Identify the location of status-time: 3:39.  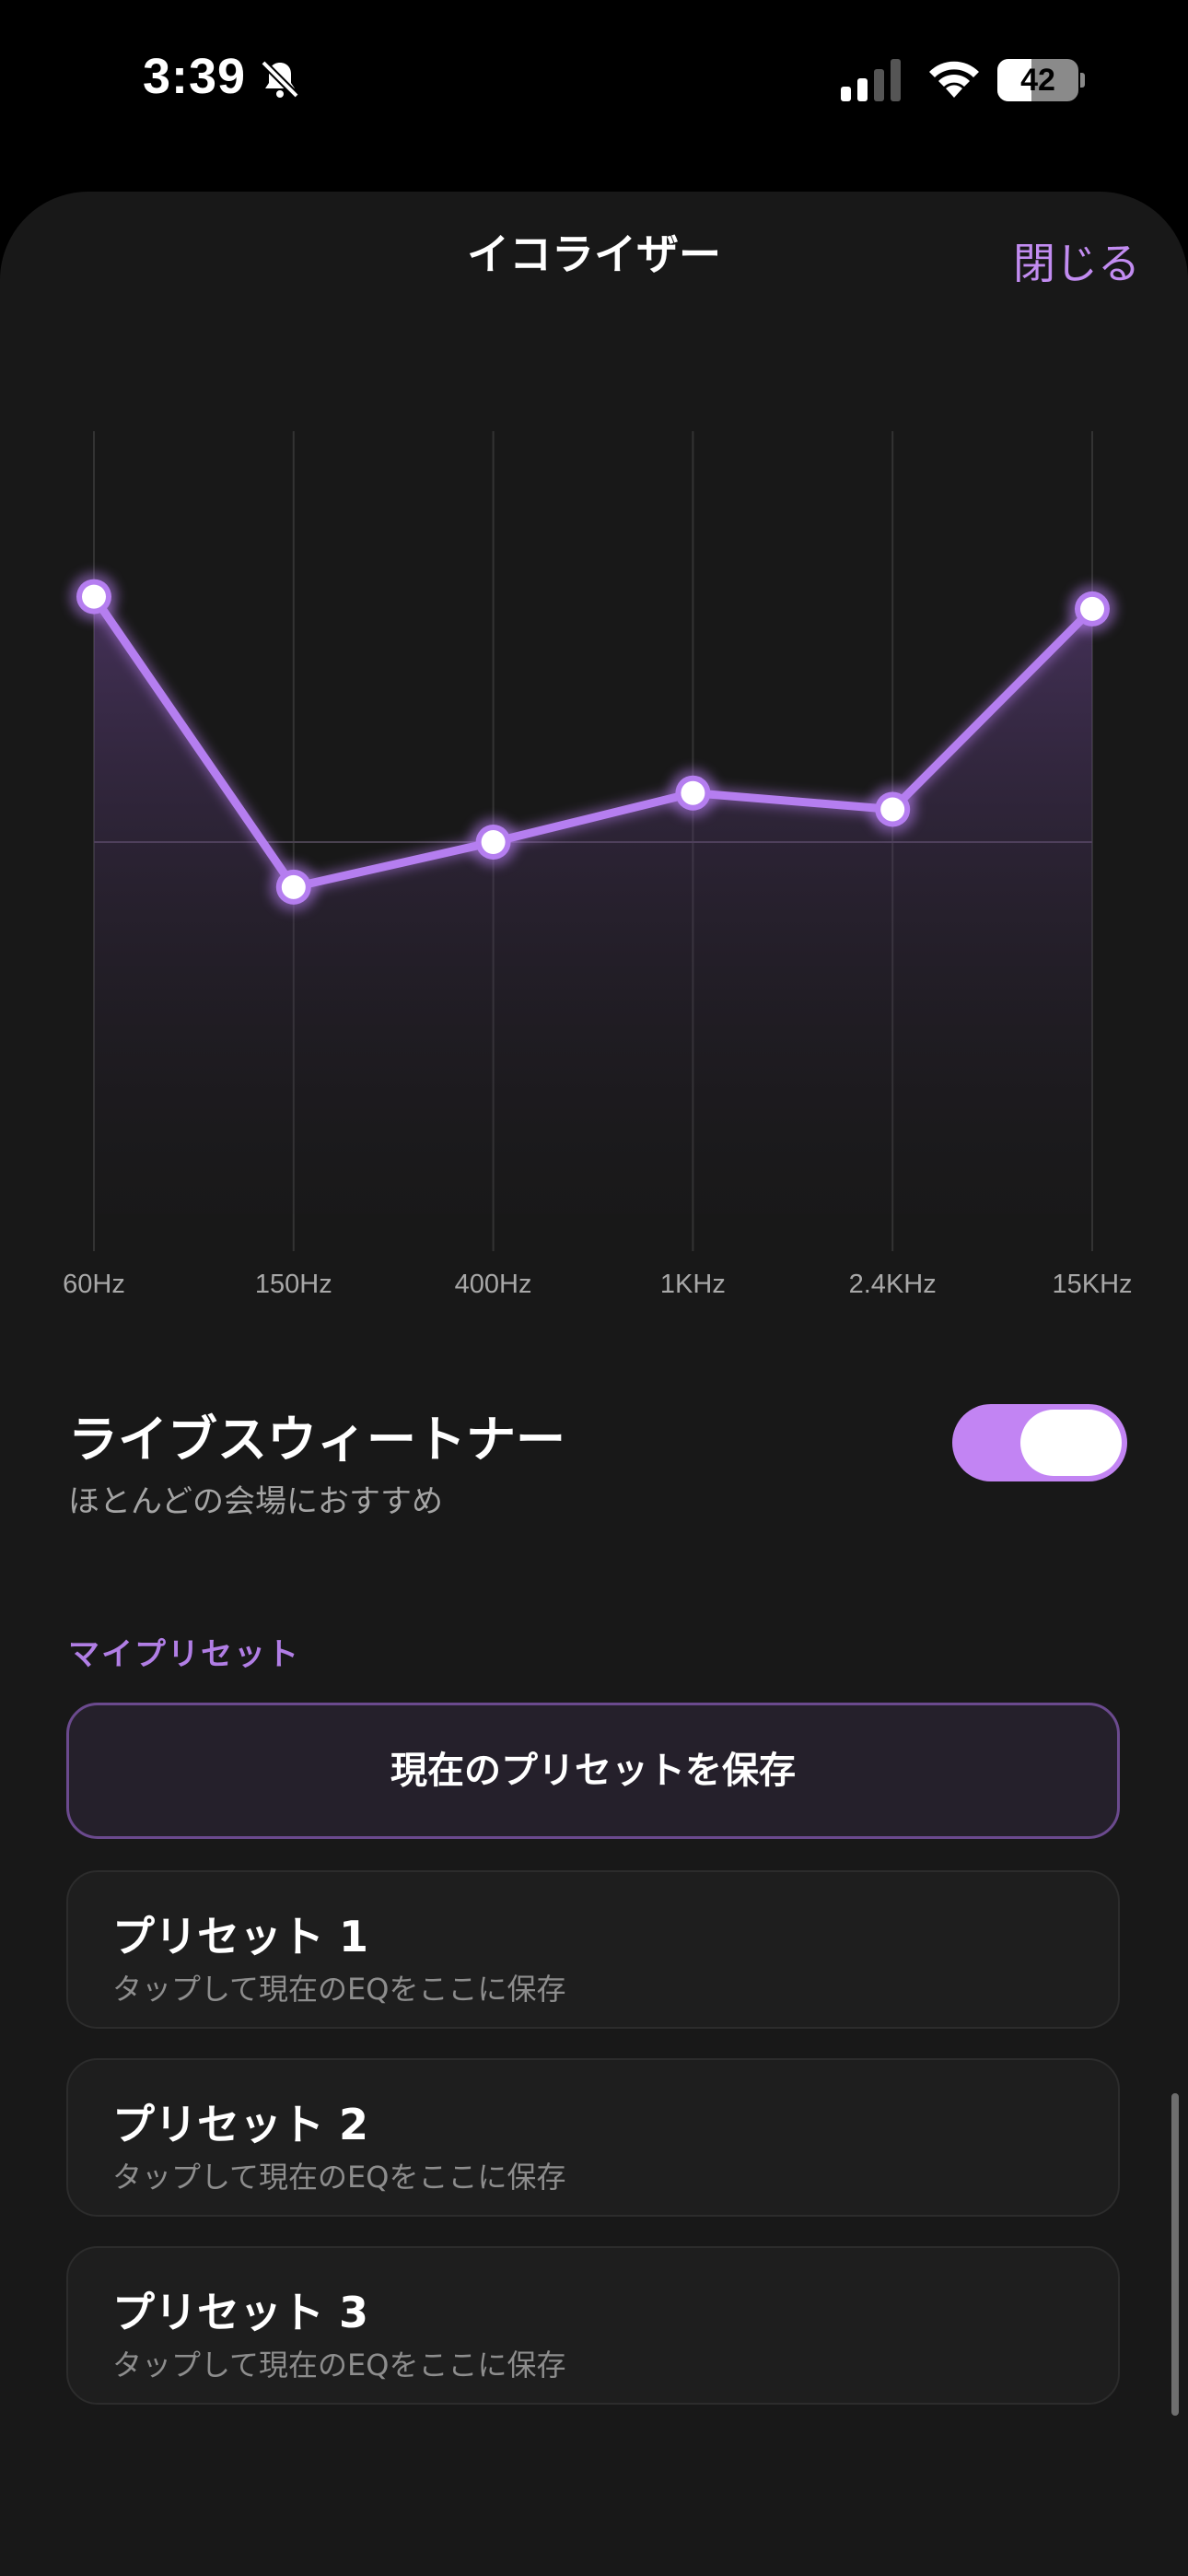
(195, 76).